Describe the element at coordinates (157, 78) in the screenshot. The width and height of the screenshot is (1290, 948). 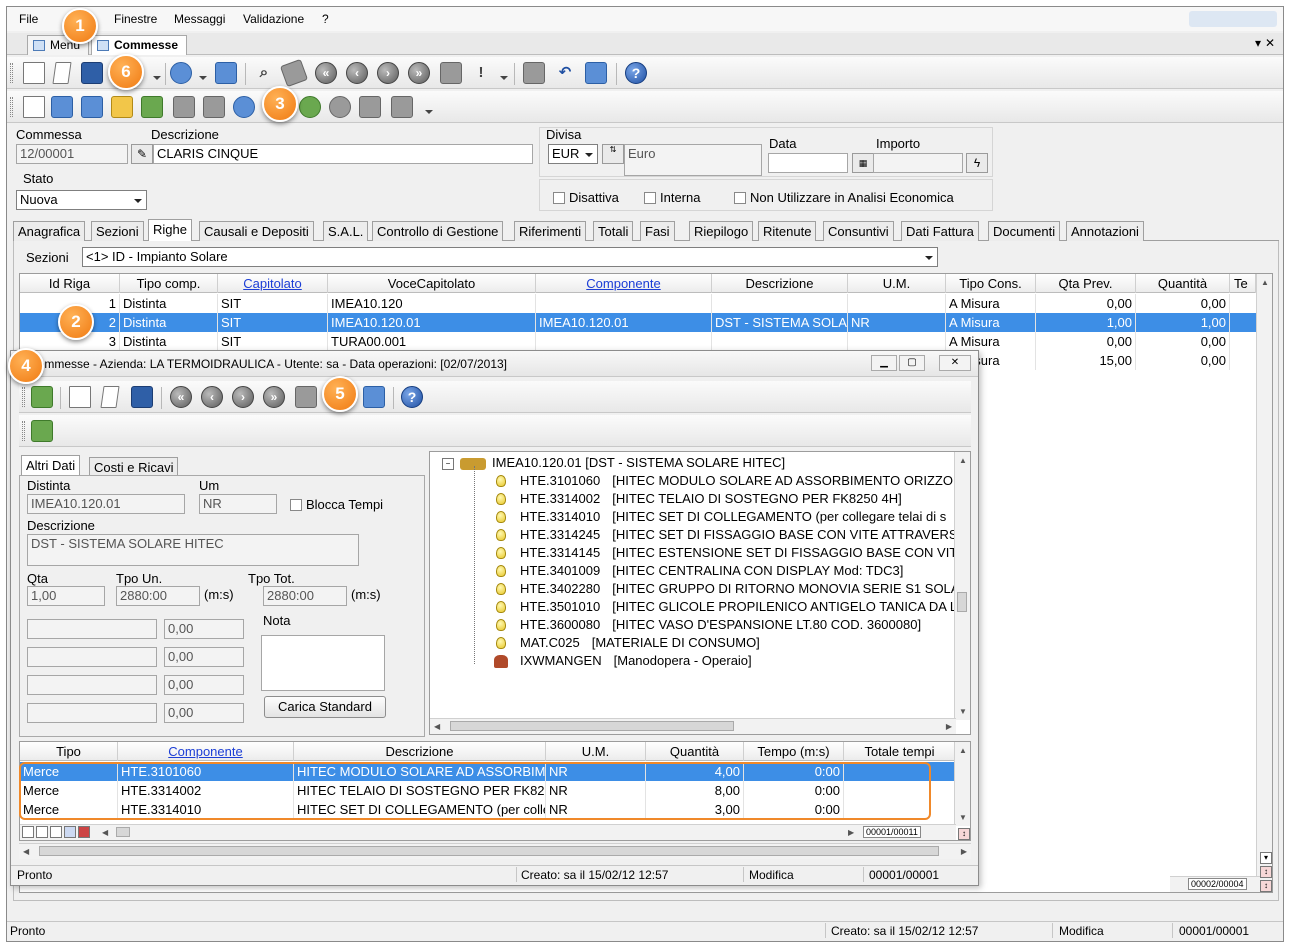
I see `print-dropdown-icon` at that location.